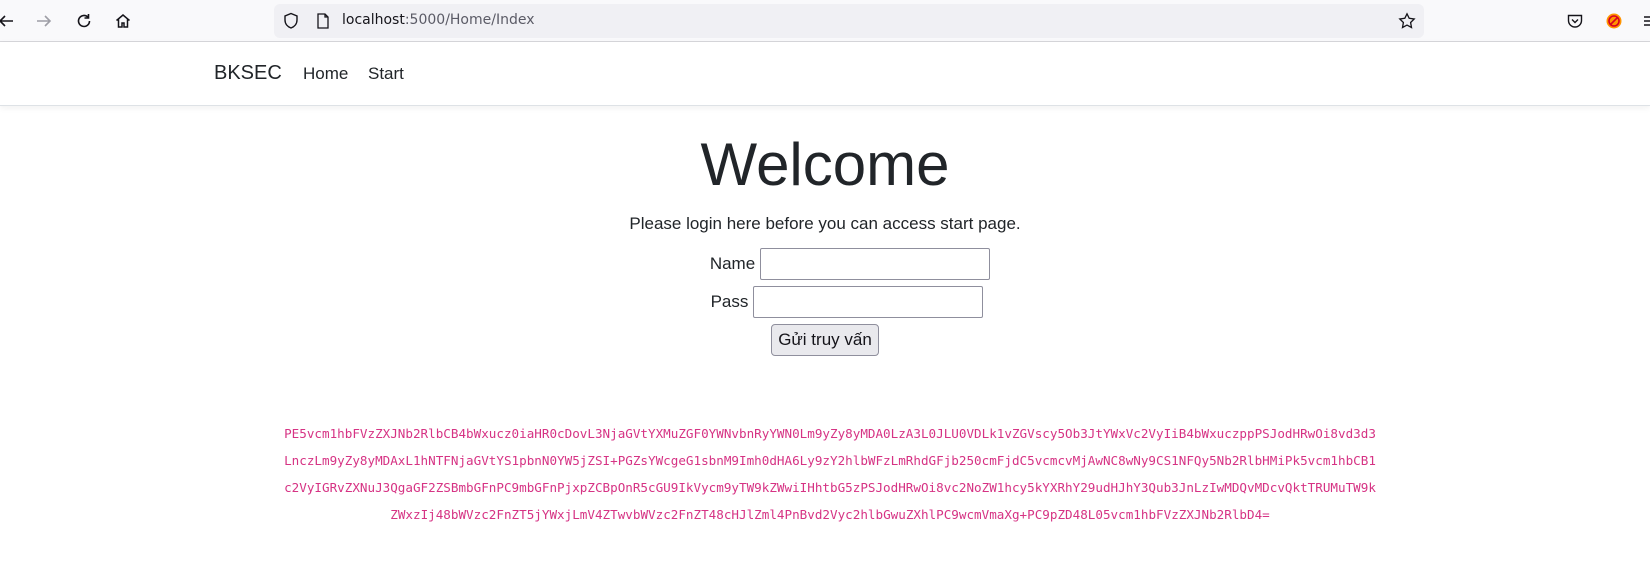  I want to click on home-icon, so click(123, 21).